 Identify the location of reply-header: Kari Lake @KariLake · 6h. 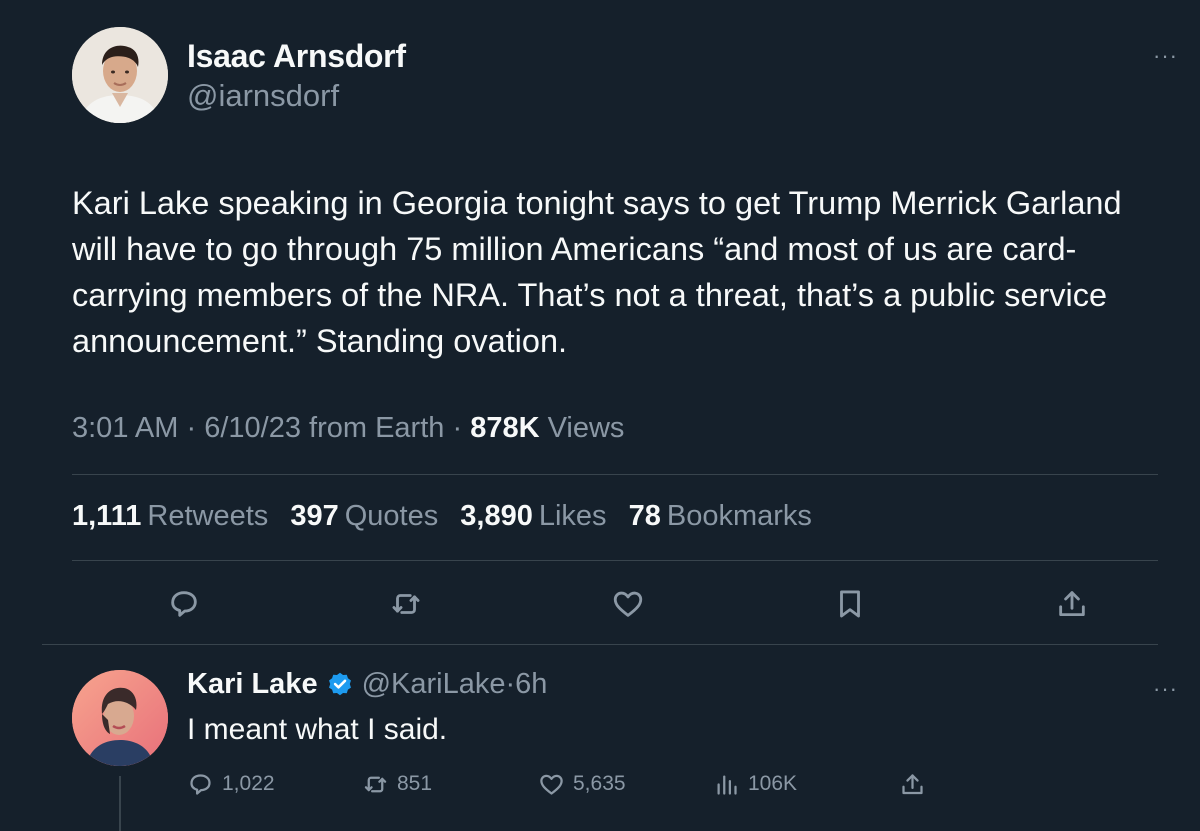
(367, 684).